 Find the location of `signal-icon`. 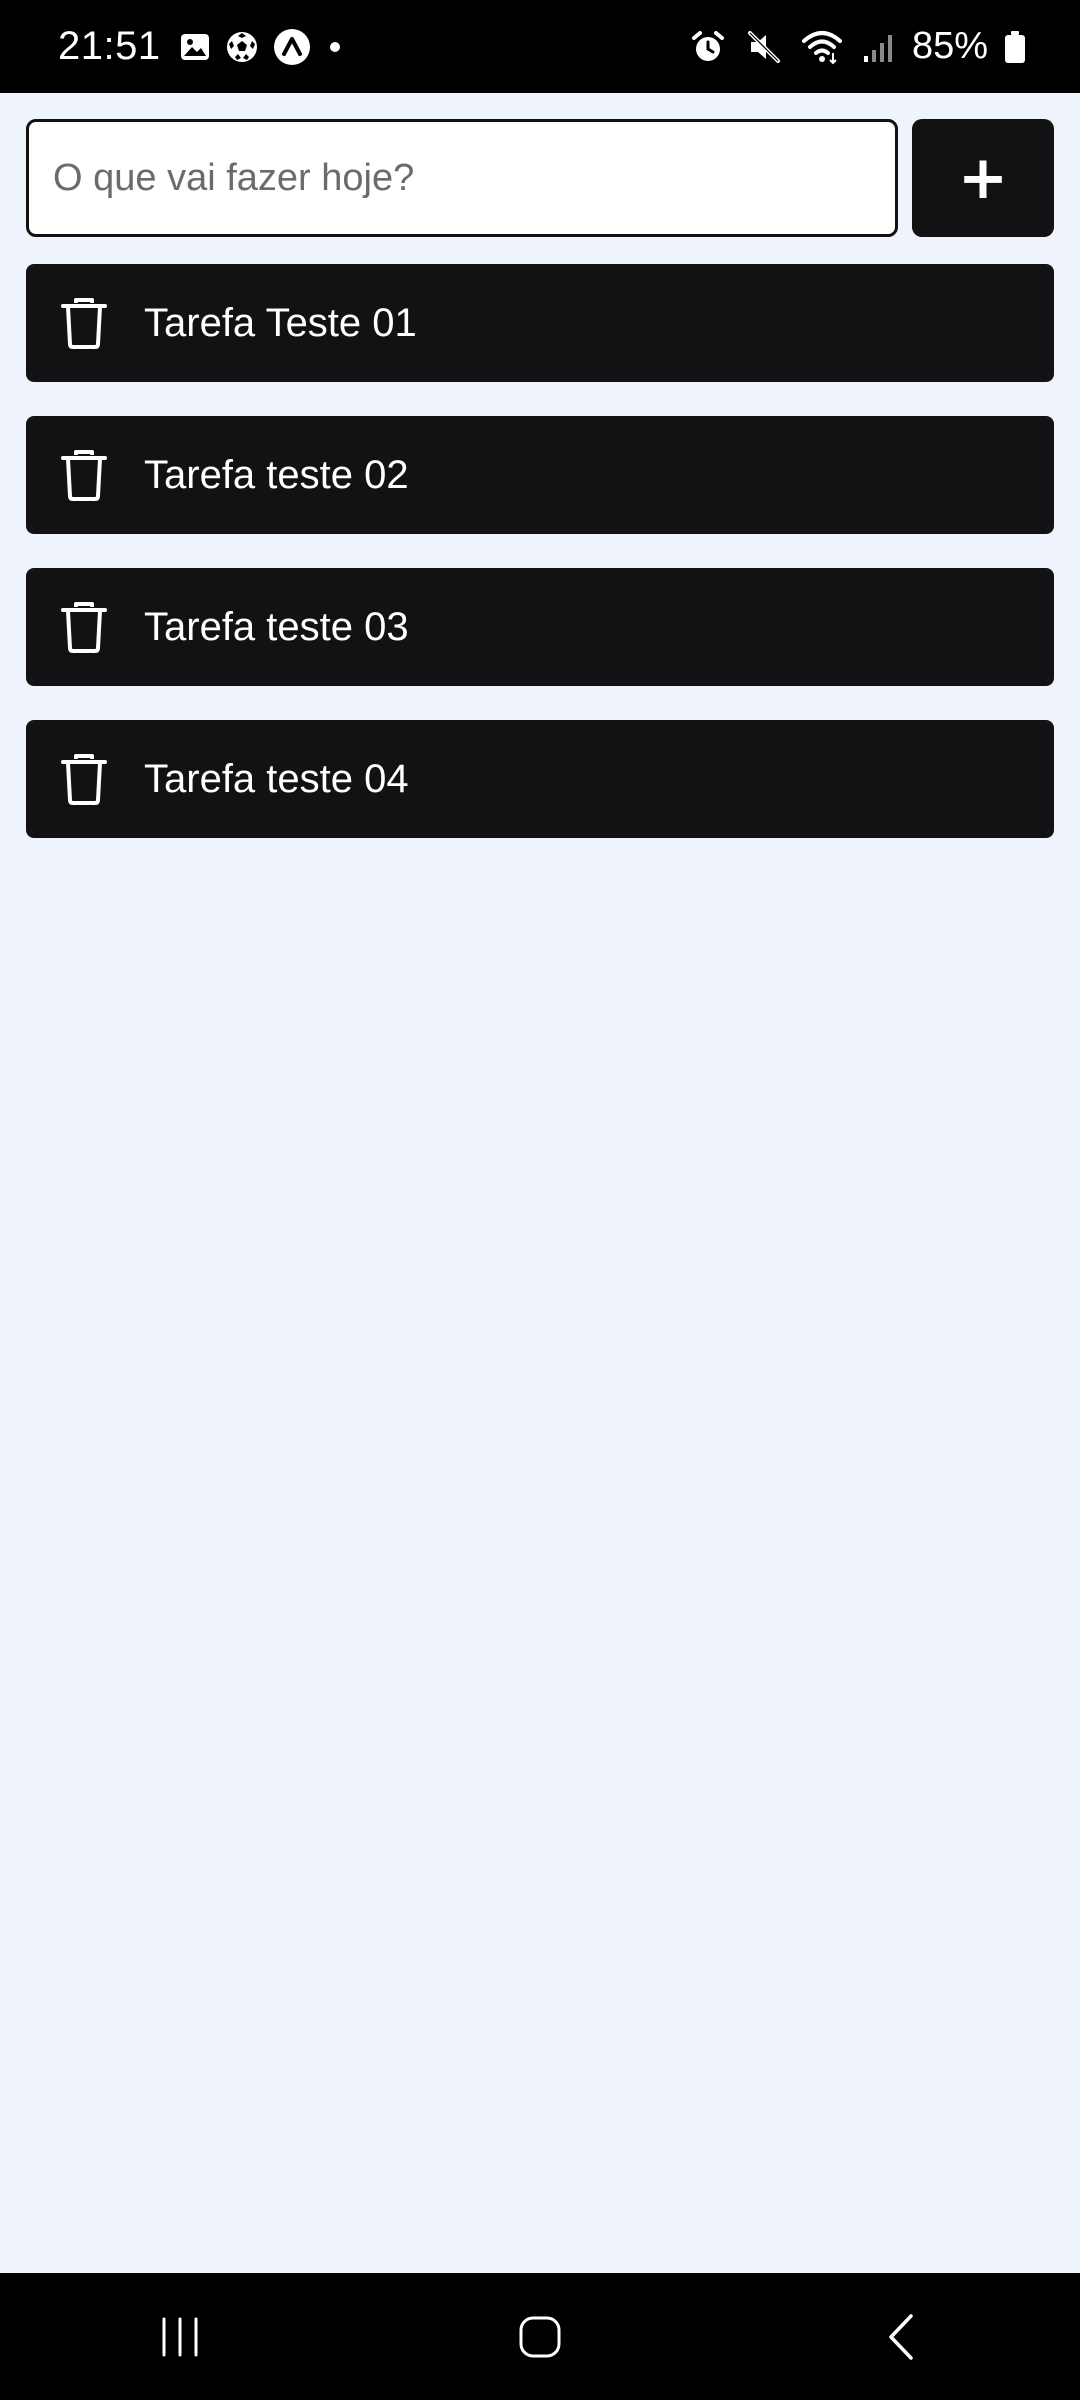

signal-icon is located at coordinates (879, 47).